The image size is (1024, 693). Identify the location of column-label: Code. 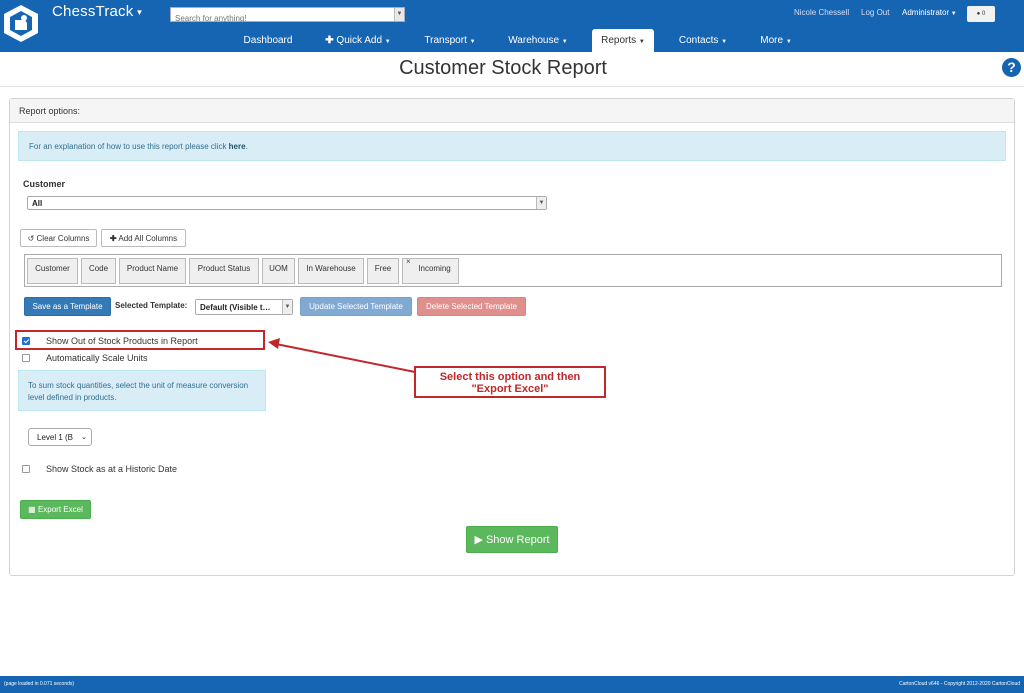
(98, 268).